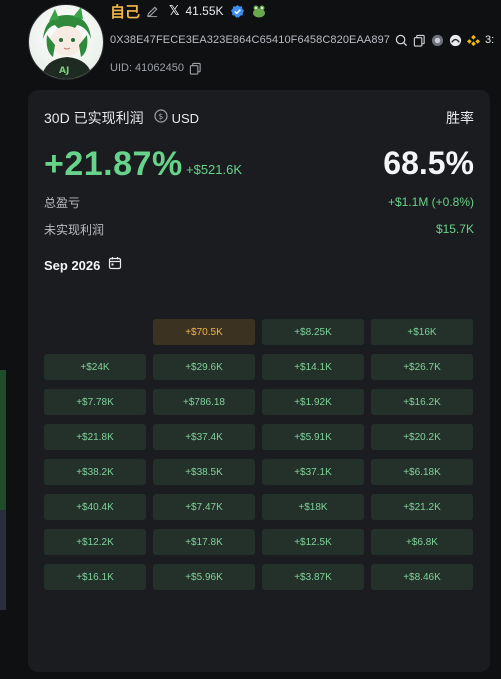 This screenshot has height=679, width=501. I want to click on total-pnl-label: 总盈亏, so click(62, 202).